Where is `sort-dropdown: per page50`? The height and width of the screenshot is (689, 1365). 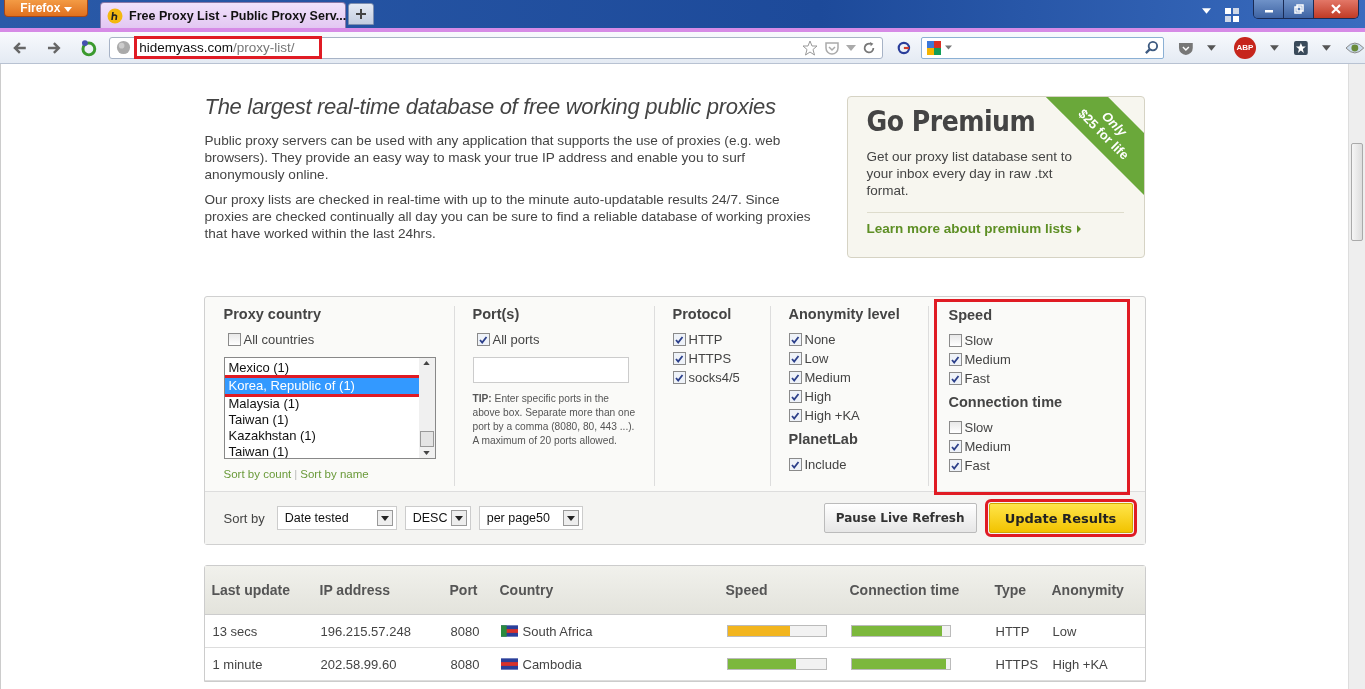 sort-dropdown: per page50 is located at coordinates (530, 518).